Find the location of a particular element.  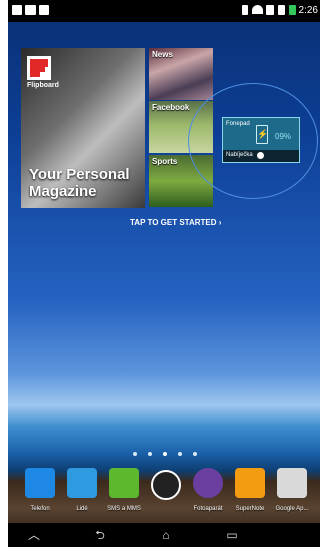

dock-app-sms: SMS a MMS is located at coordinates (124, 491).